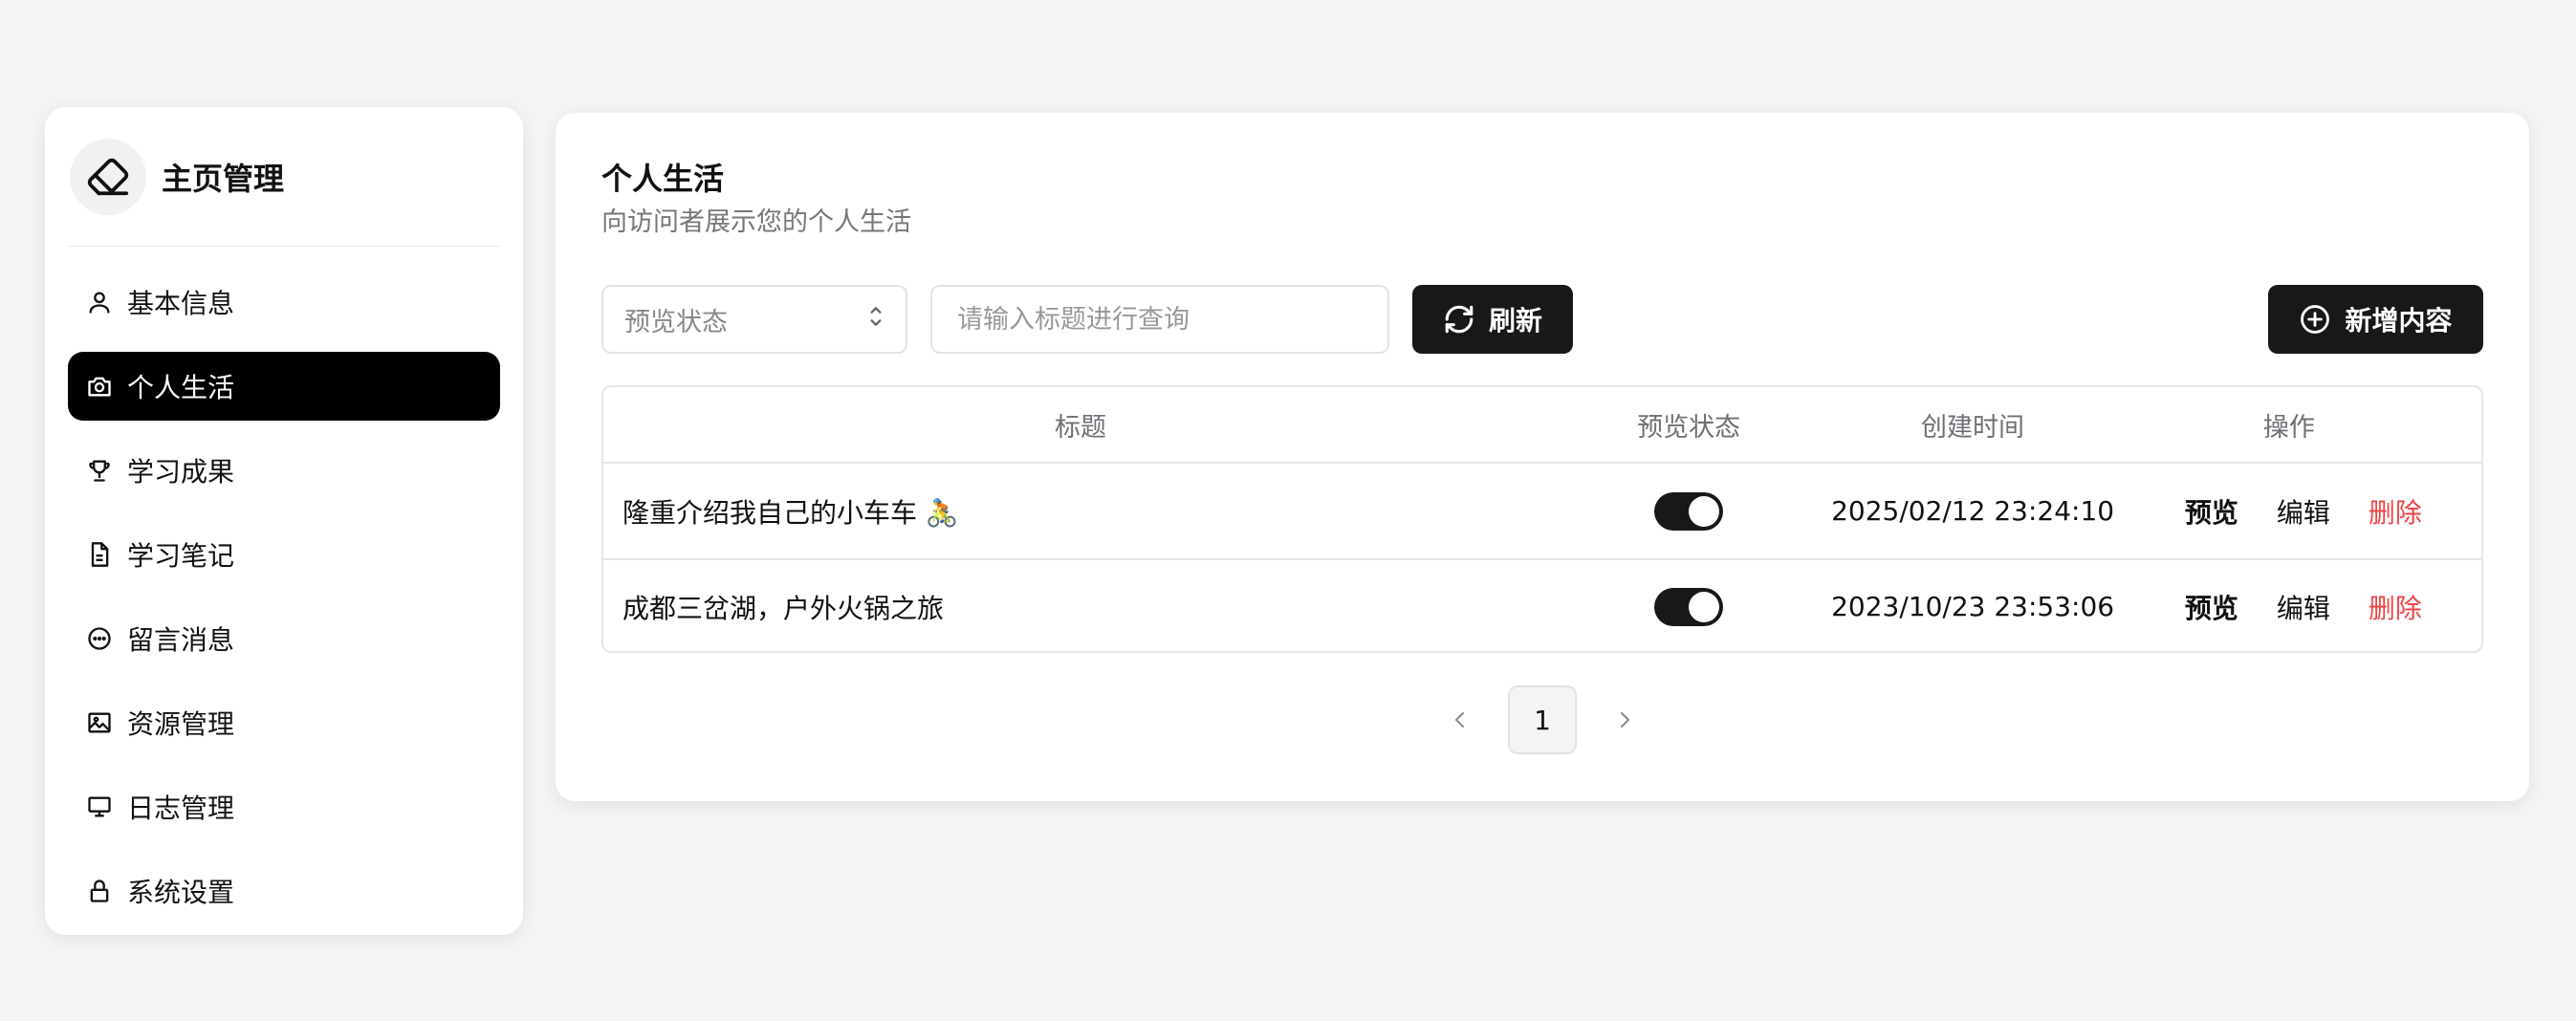 The image size is (2576, 1021). I want to click on sidebar-item-messages: 留言消息, so click(284, 638).